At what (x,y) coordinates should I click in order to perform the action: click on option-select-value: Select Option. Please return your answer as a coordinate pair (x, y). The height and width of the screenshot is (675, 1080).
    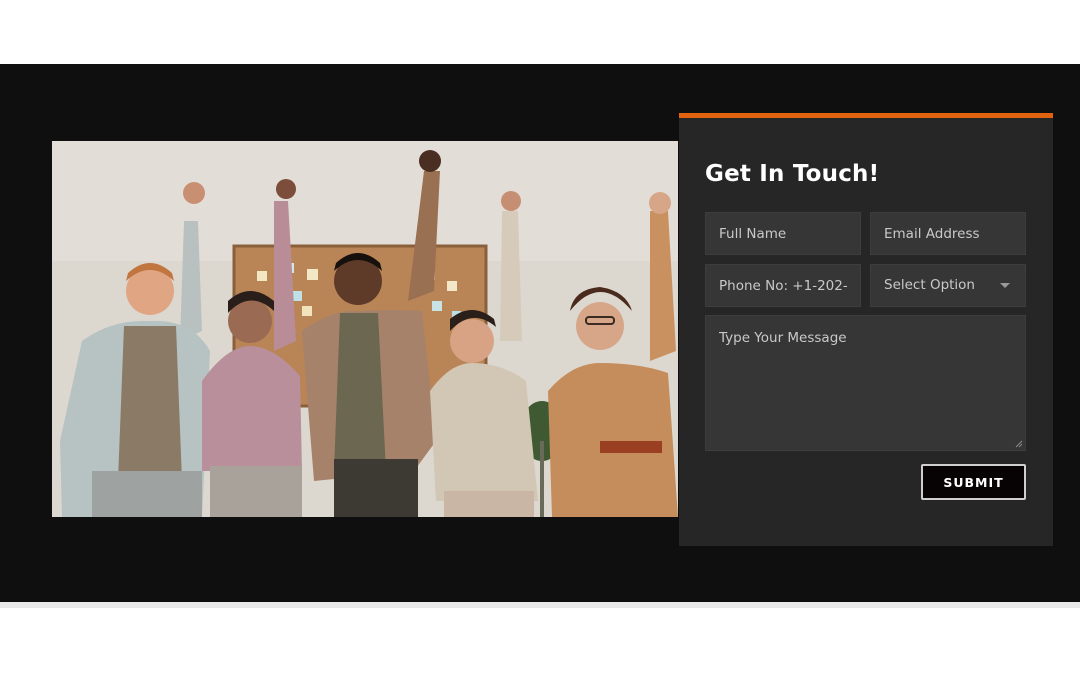
    Looking at the image, I should click on (929, 284).